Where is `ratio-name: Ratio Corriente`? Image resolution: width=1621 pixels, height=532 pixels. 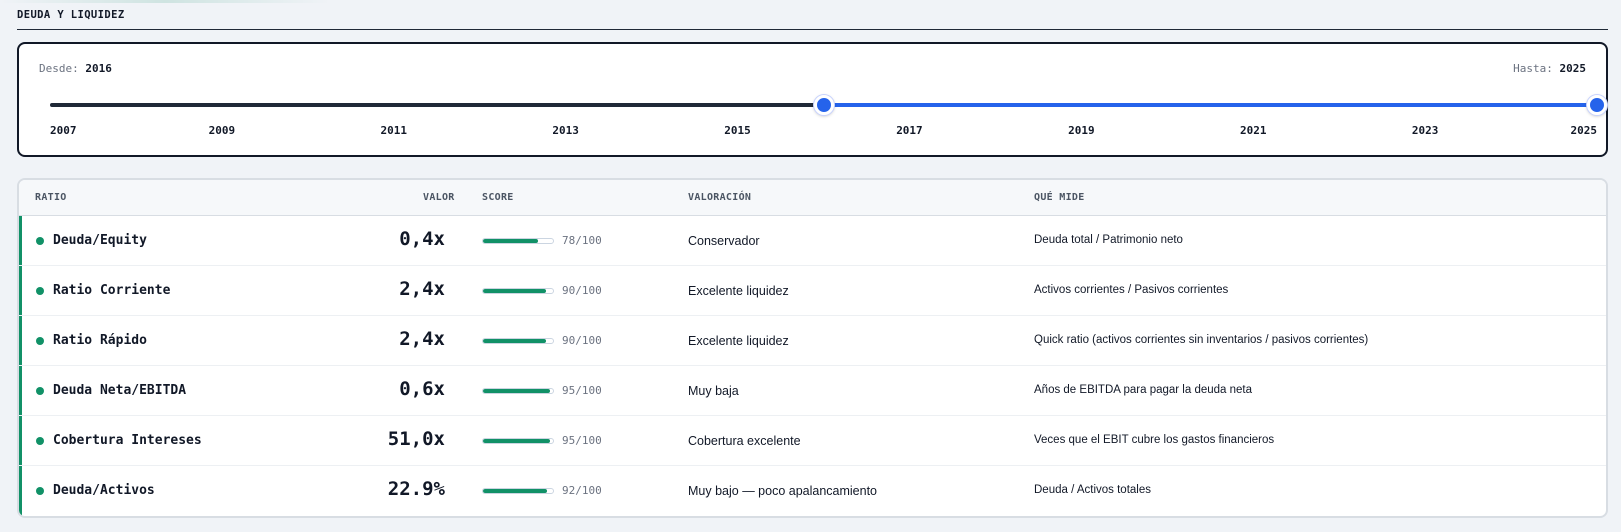
ratio-name: Ratio Corriente is located at coordinates (112, 290).